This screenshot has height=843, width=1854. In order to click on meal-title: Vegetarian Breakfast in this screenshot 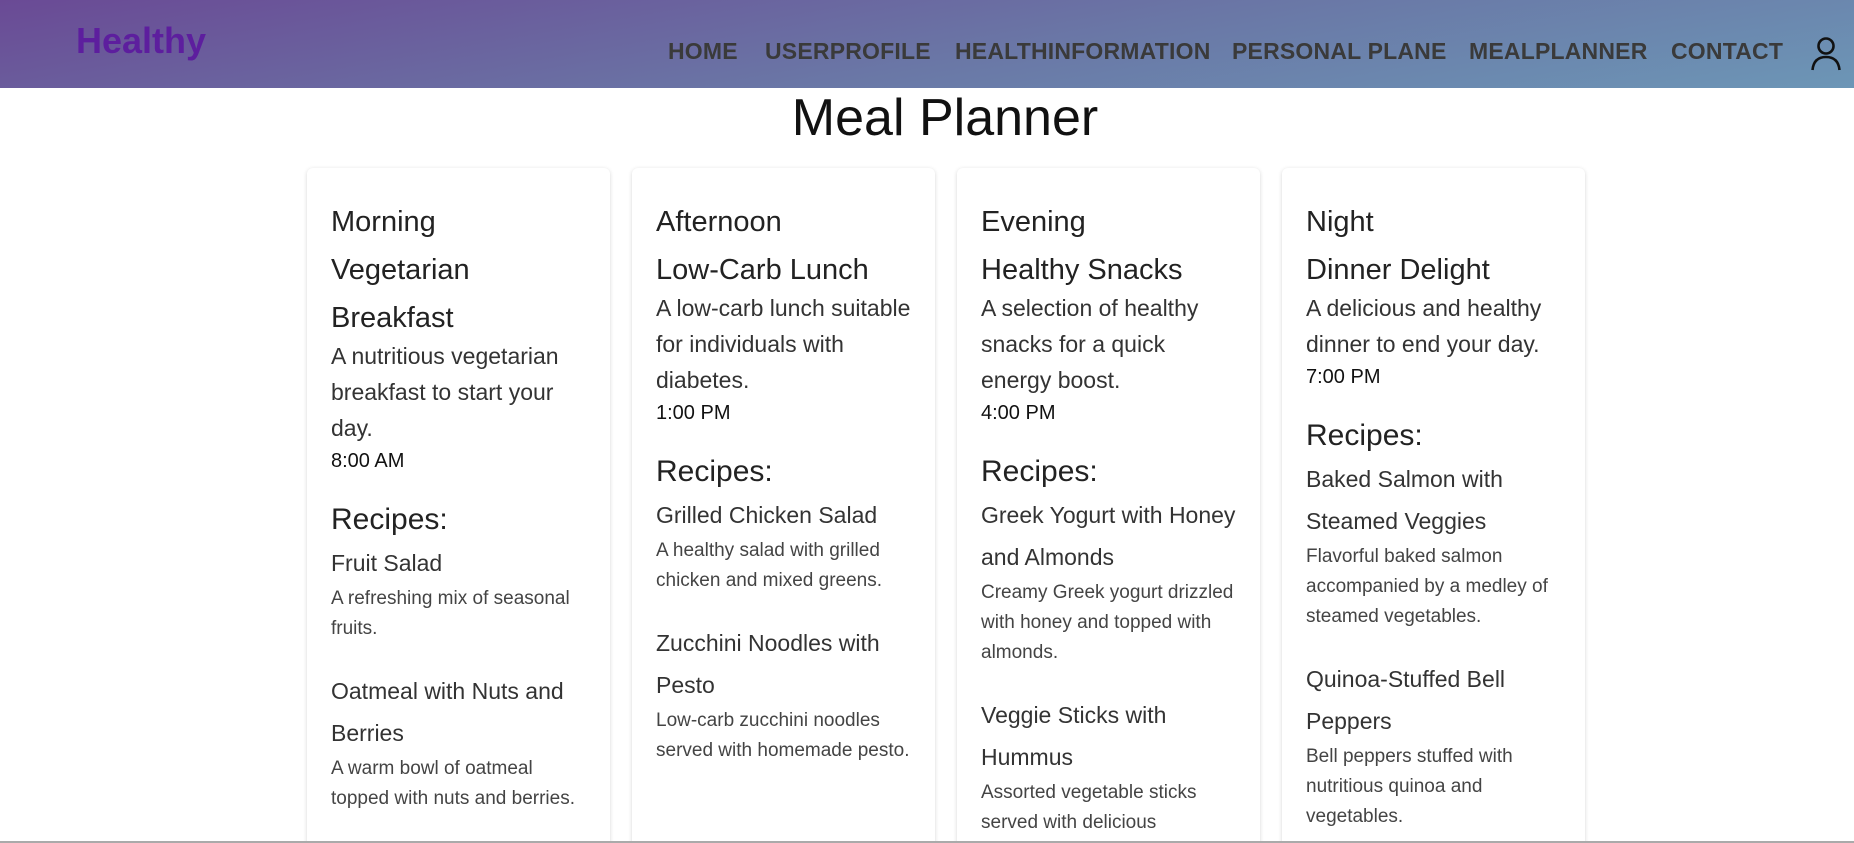, I will do `click(400, 294)`.